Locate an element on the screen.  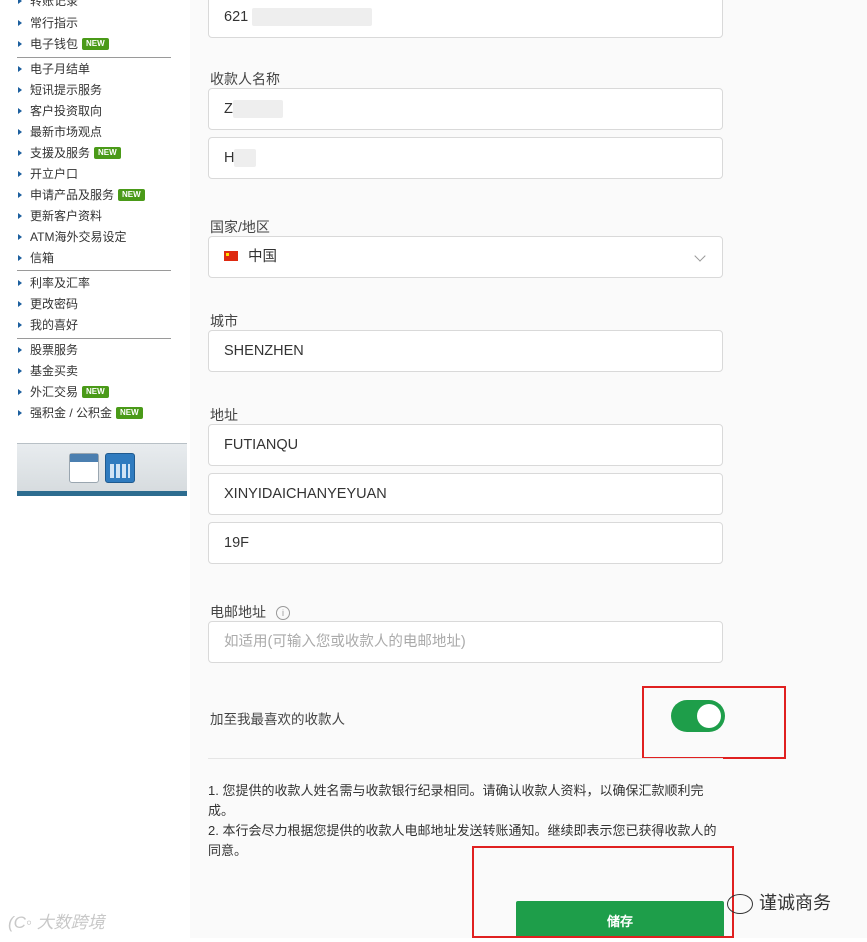
sidebar-item-label: 强积金 / 公积金 is located at coordinates (71, 413).